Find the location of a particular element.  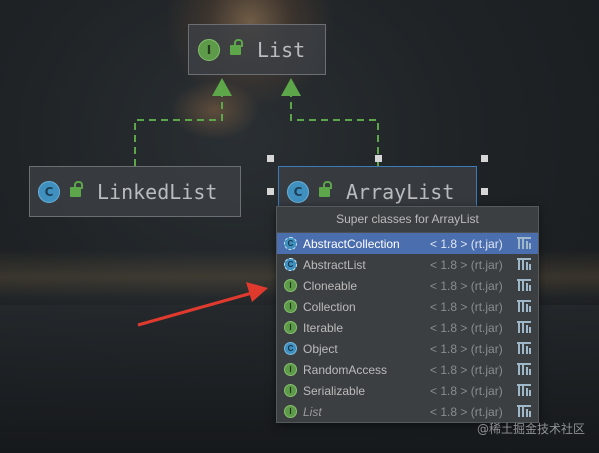

item-name: RandomAccess is located at coordinates (345, 369).